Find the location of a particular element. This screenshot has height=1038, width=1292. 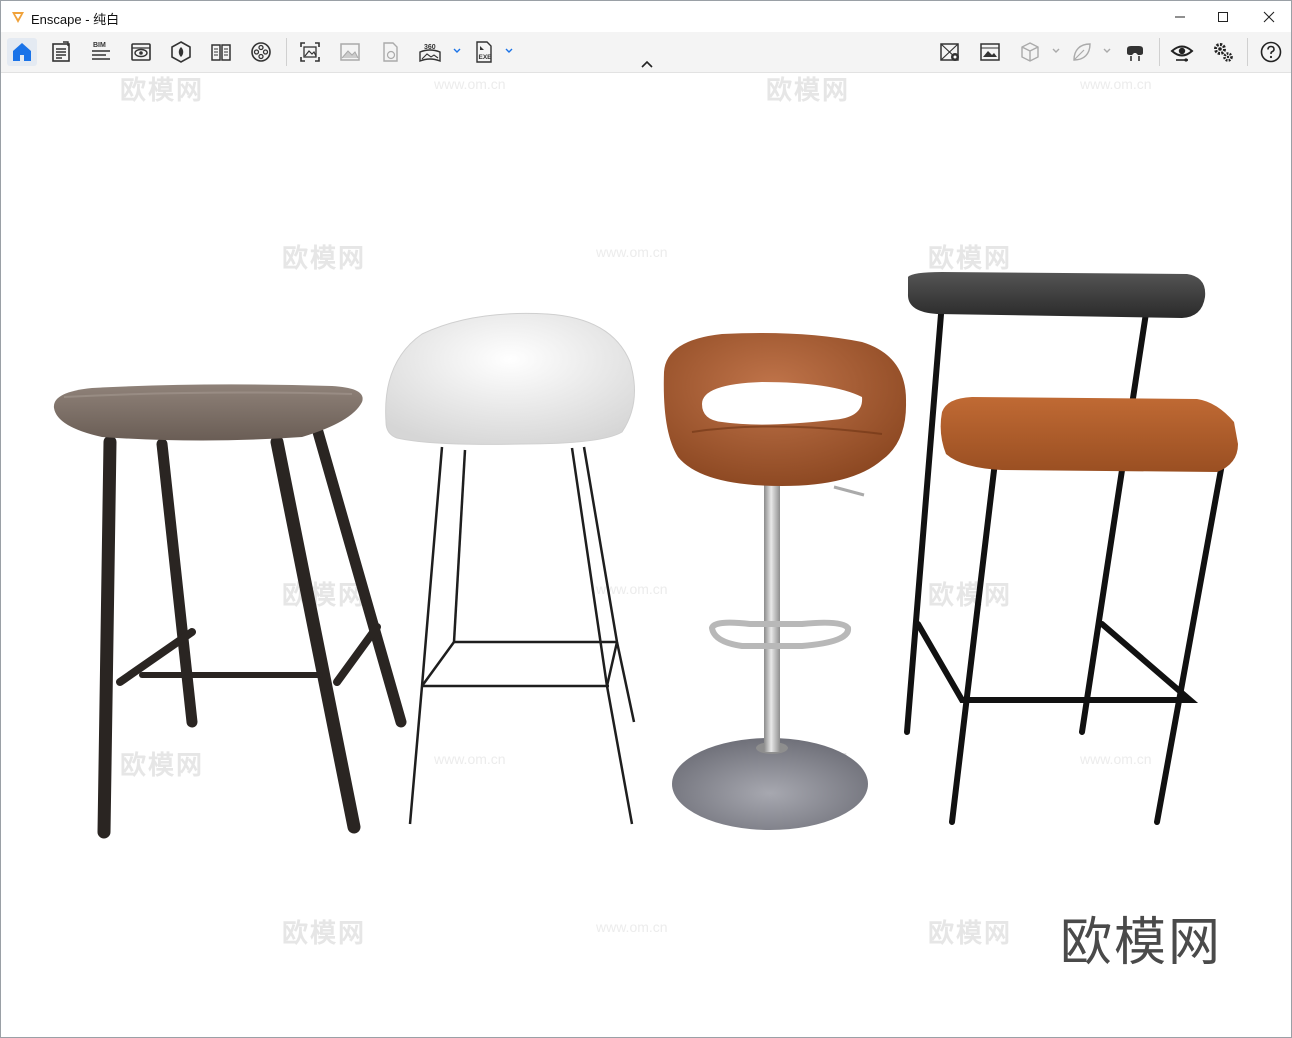

wooden-stool is located at coordinates (230, 611).